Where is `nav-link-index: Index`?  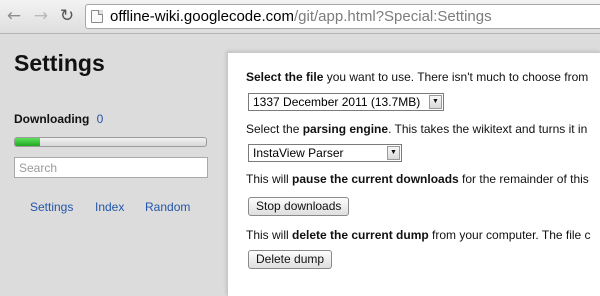 nav-link-index: Index is located at coordinates (109, 207).